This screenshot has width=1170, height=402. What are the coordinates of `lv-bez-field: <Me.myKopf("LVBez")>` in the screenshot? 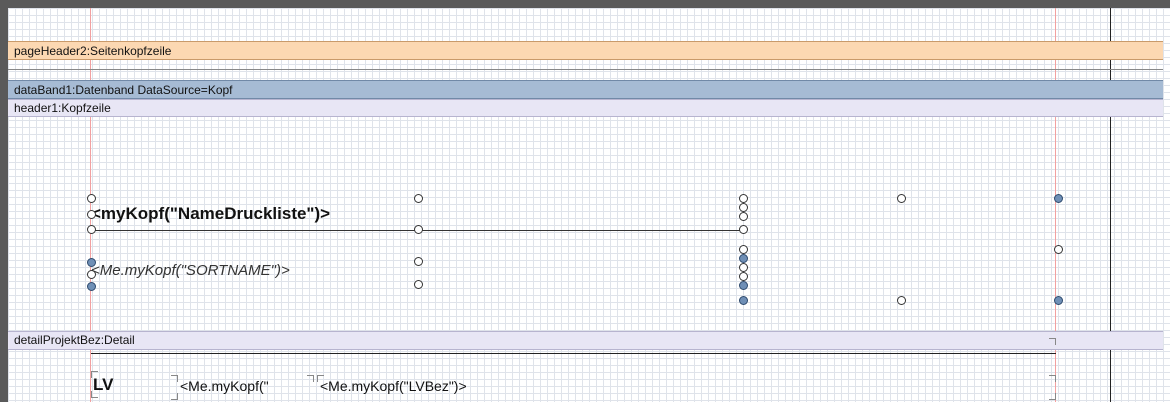 It's located at (393, 386).